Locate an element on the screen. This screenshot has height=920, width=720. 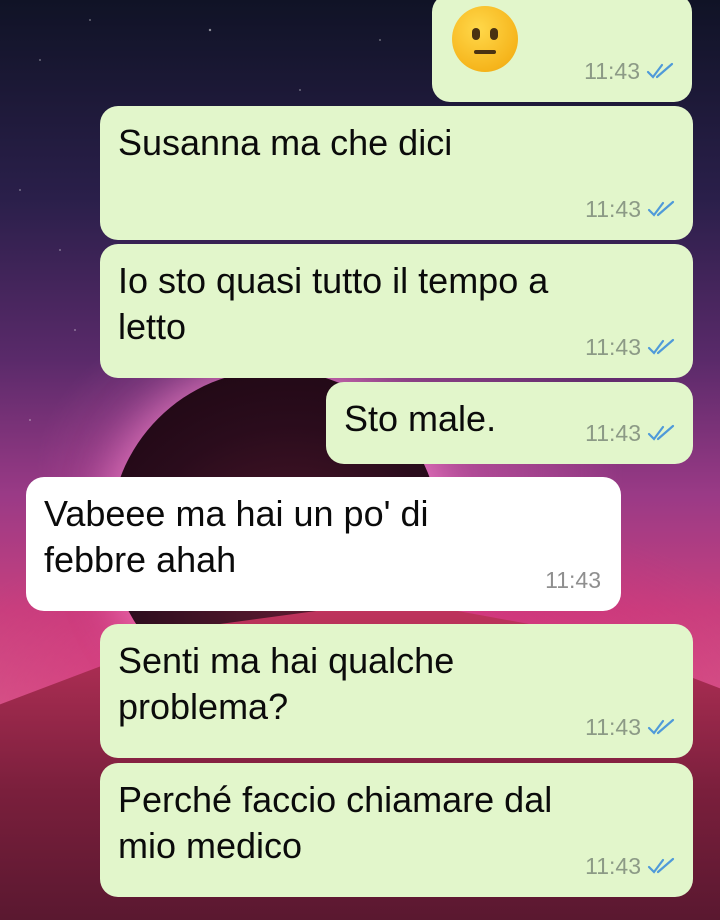
message-bubble-outgoing: 11:43 is located at coordinates (562, 51).